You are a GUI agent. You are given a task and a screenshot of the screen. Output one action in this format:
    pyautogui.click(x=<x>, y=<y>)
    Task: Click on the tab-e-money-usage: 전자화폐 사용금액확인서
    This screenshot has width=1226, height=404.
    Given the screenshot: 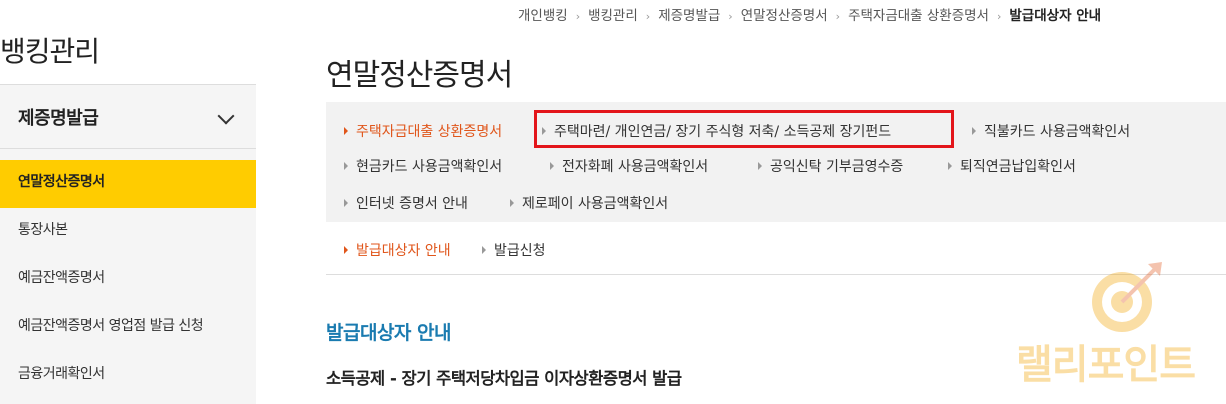 What is the action you would take?
    pyautogui.click(x=629, y=166)
    